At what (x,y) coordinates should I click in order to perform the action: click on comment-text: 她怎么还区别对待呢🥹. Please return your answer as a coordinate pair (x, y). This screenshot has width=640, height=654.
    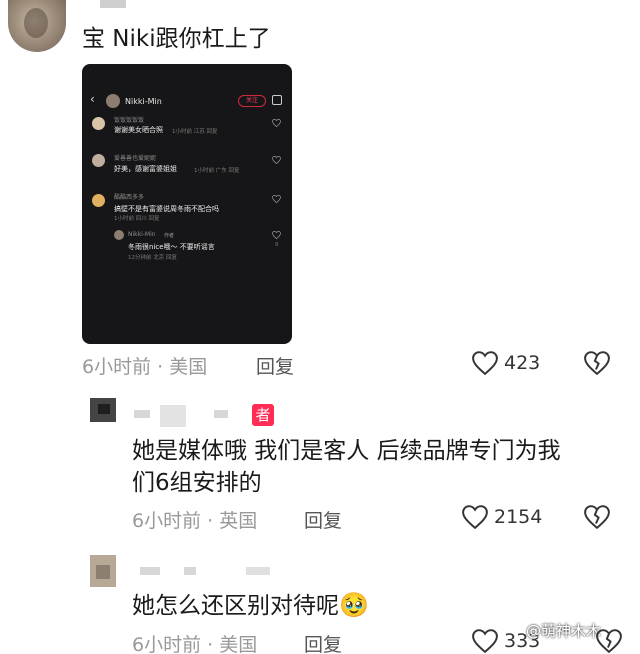
    Looking at the image, I should click on (250, 605).